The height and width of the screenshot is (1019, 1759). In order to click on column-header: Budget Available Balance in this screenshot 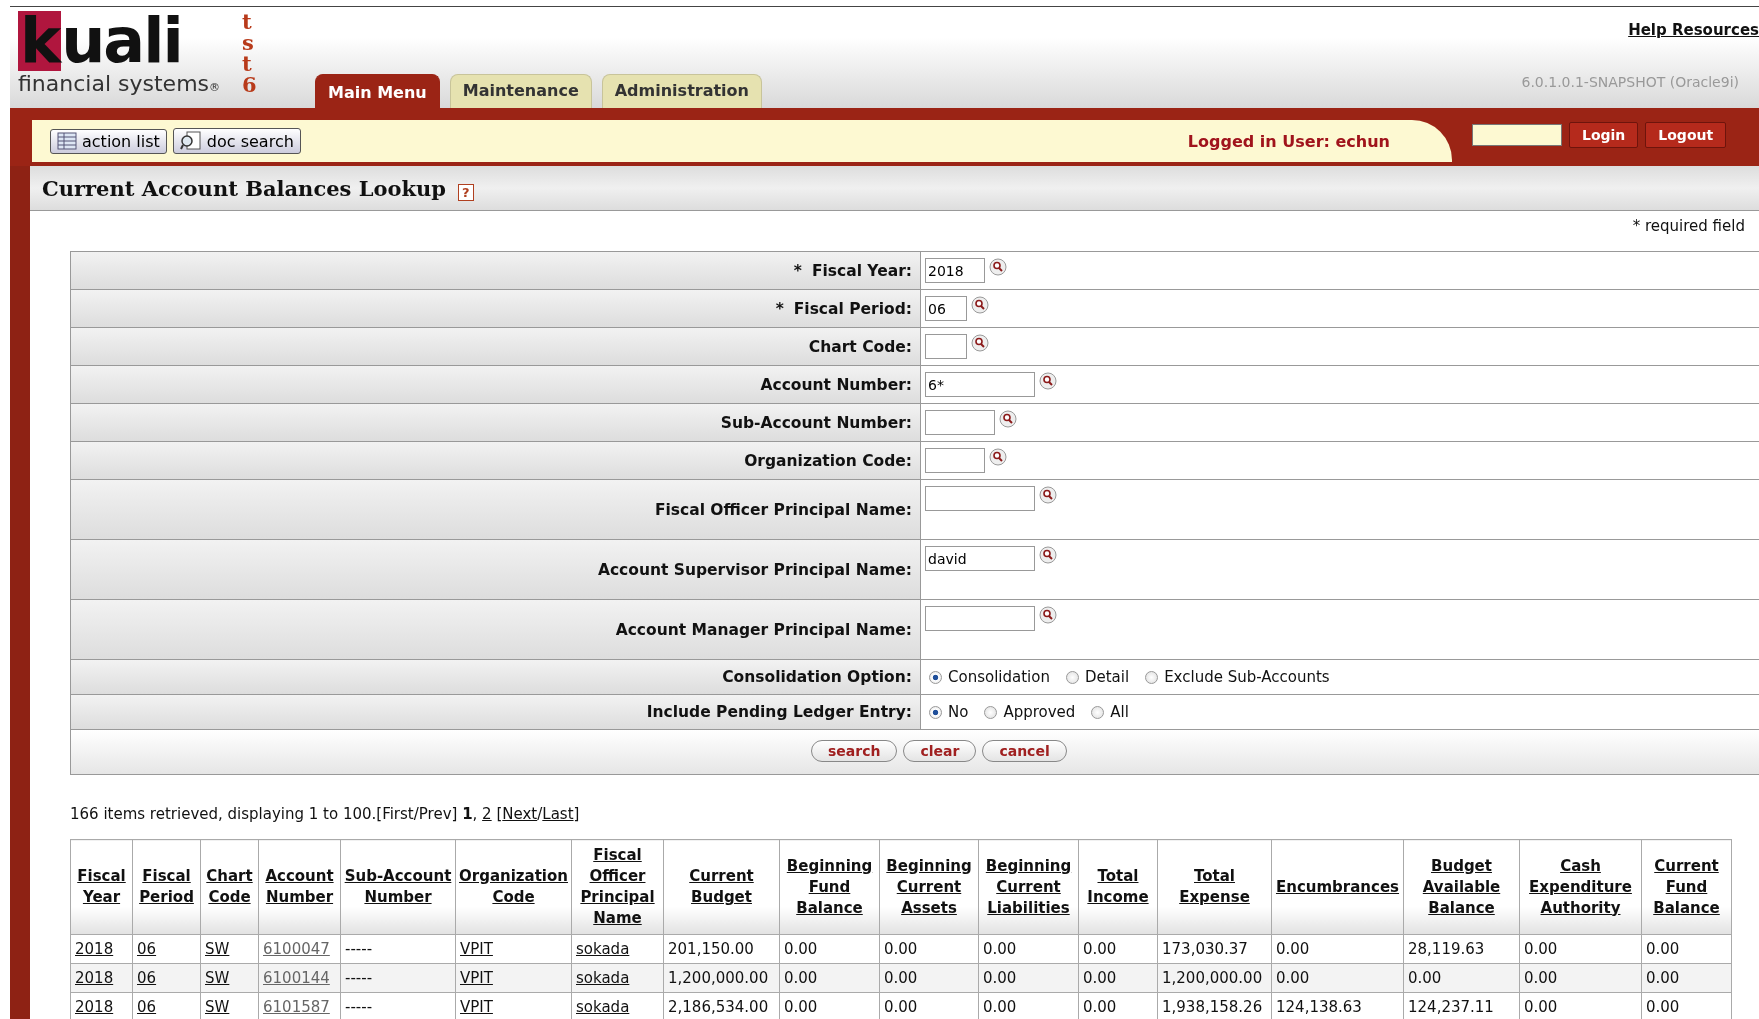, I will do `click(1461, 887)`.